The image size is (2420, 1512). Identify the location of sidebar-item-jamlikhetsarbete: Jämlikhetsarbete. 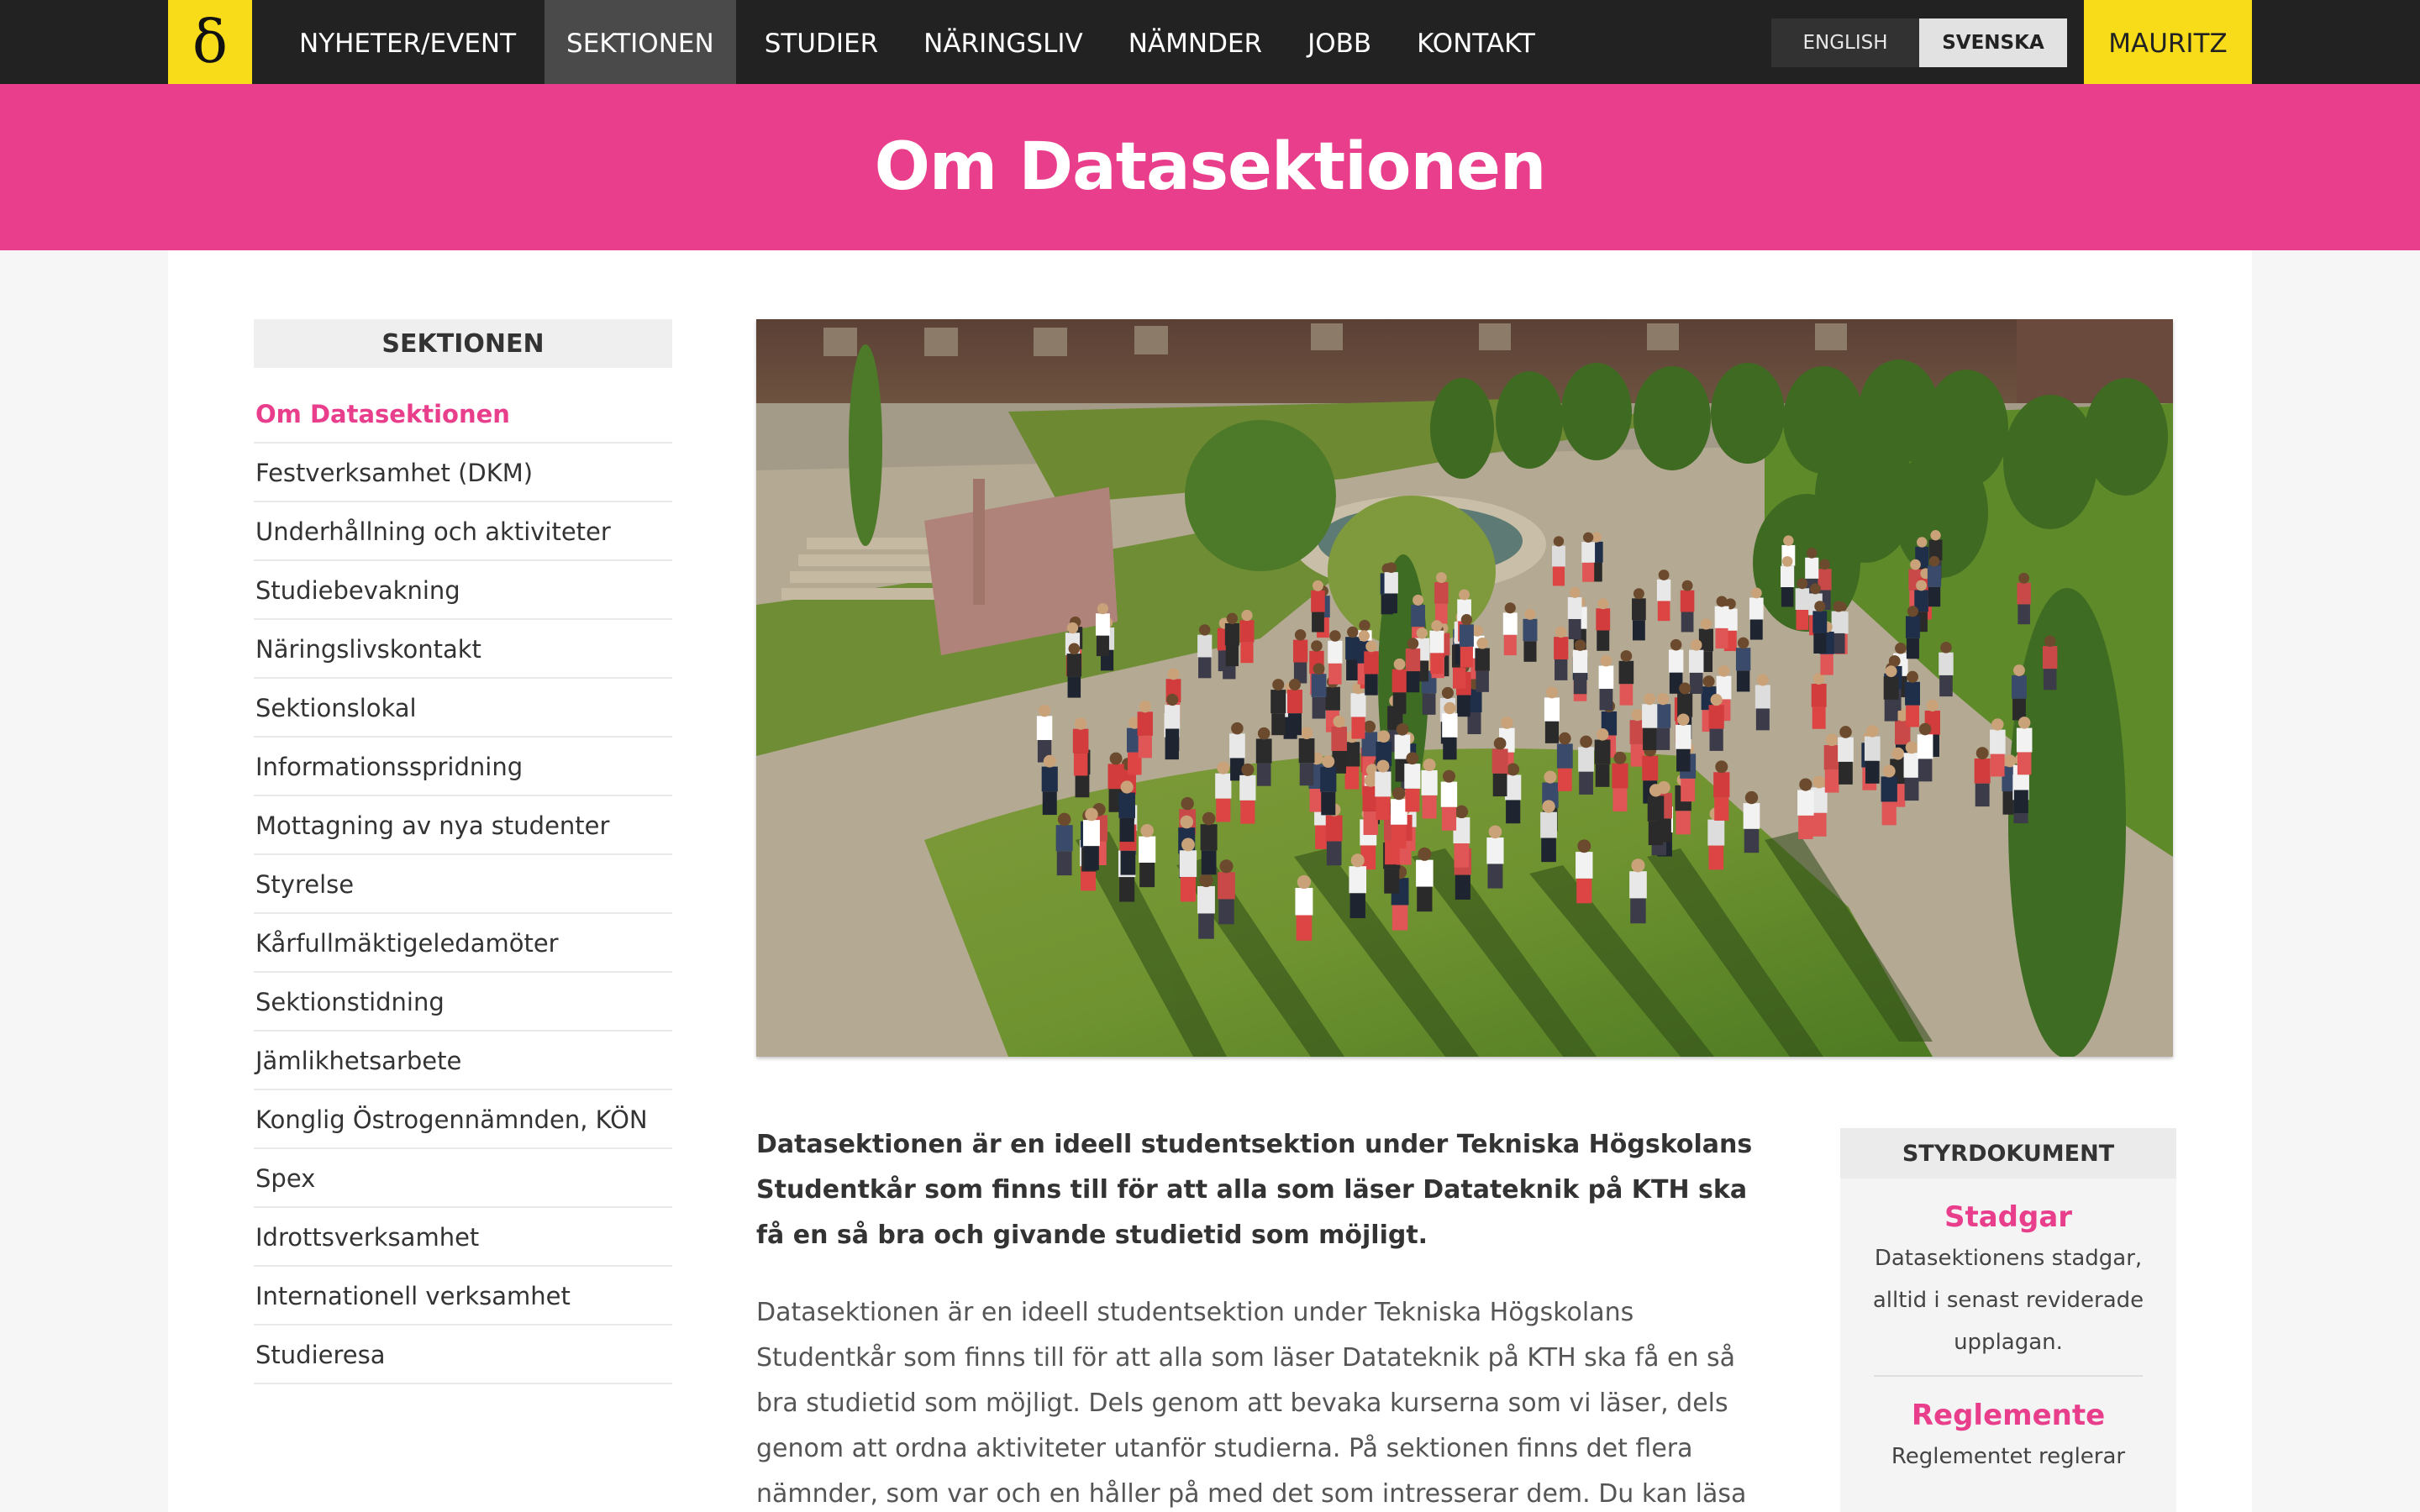
(463, 1061).